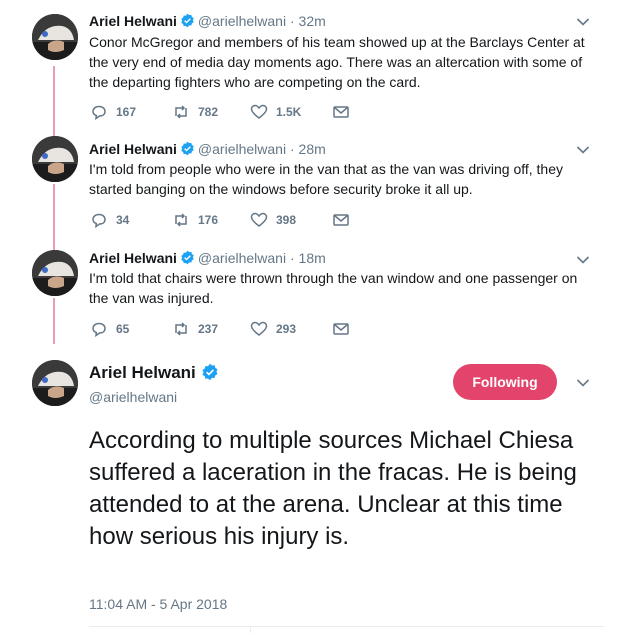 The width and height of the screenshot is (627, 633). What do you see at coordinates (208, 329) in the screenshot?
I see `retweet-count: 237` at bounding box center [208, 329].